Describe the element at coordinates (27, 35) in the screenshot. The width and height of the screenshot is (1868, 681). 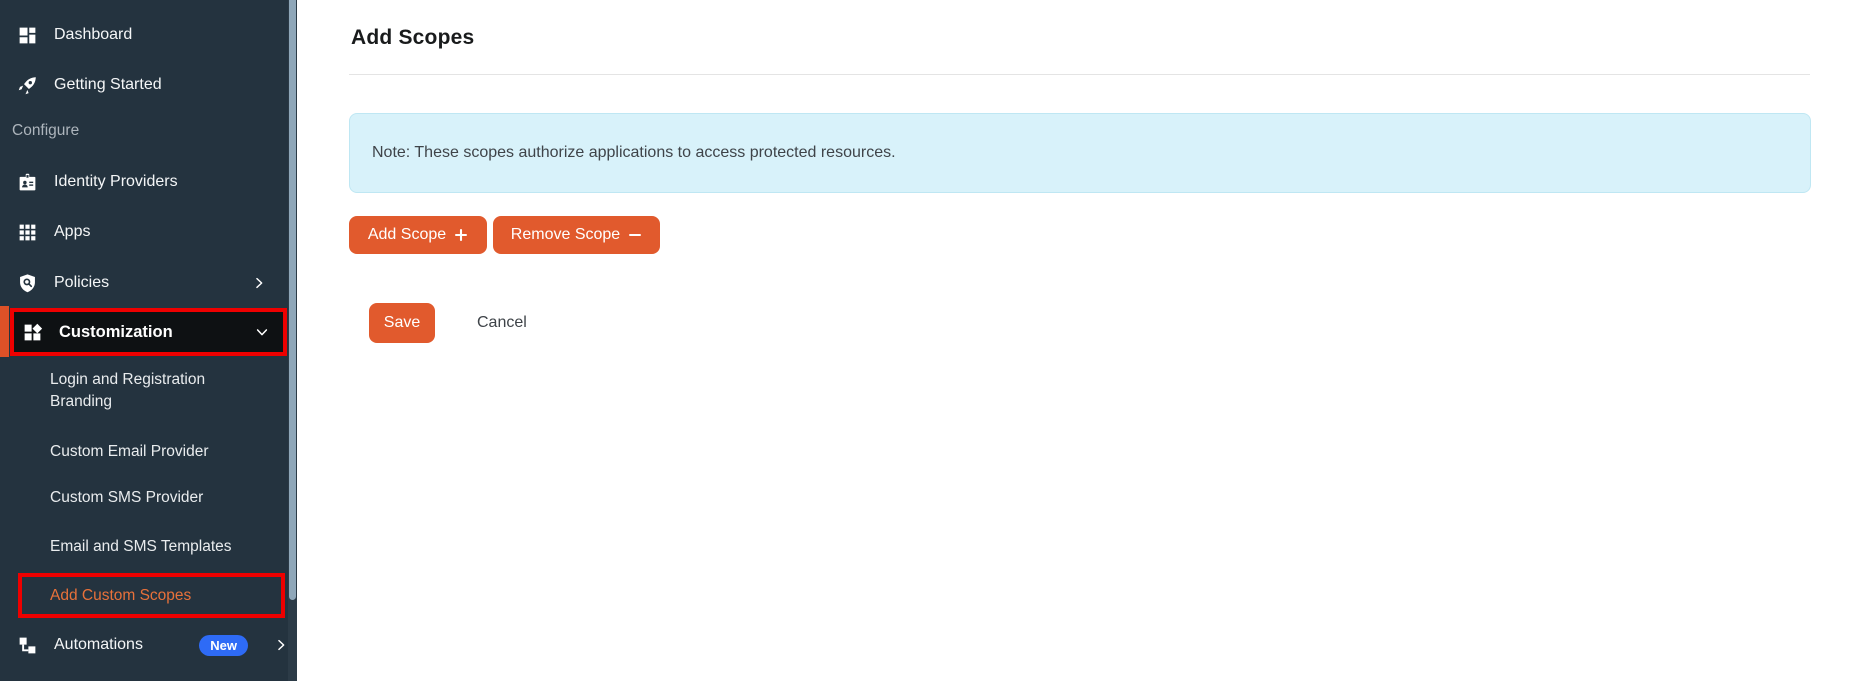
I see `dashboard-icon` at that location.